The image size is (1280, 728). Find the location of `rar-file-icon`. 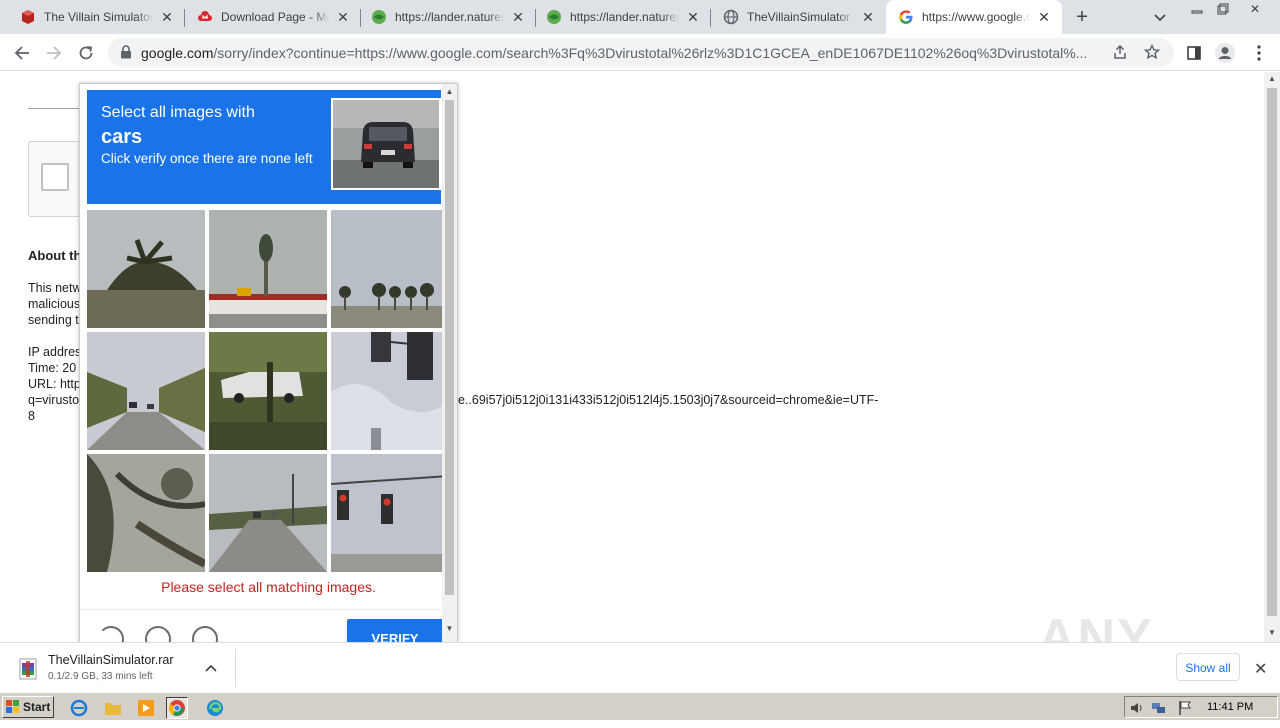

rar-file-icon is located at coordinates (28, 669).